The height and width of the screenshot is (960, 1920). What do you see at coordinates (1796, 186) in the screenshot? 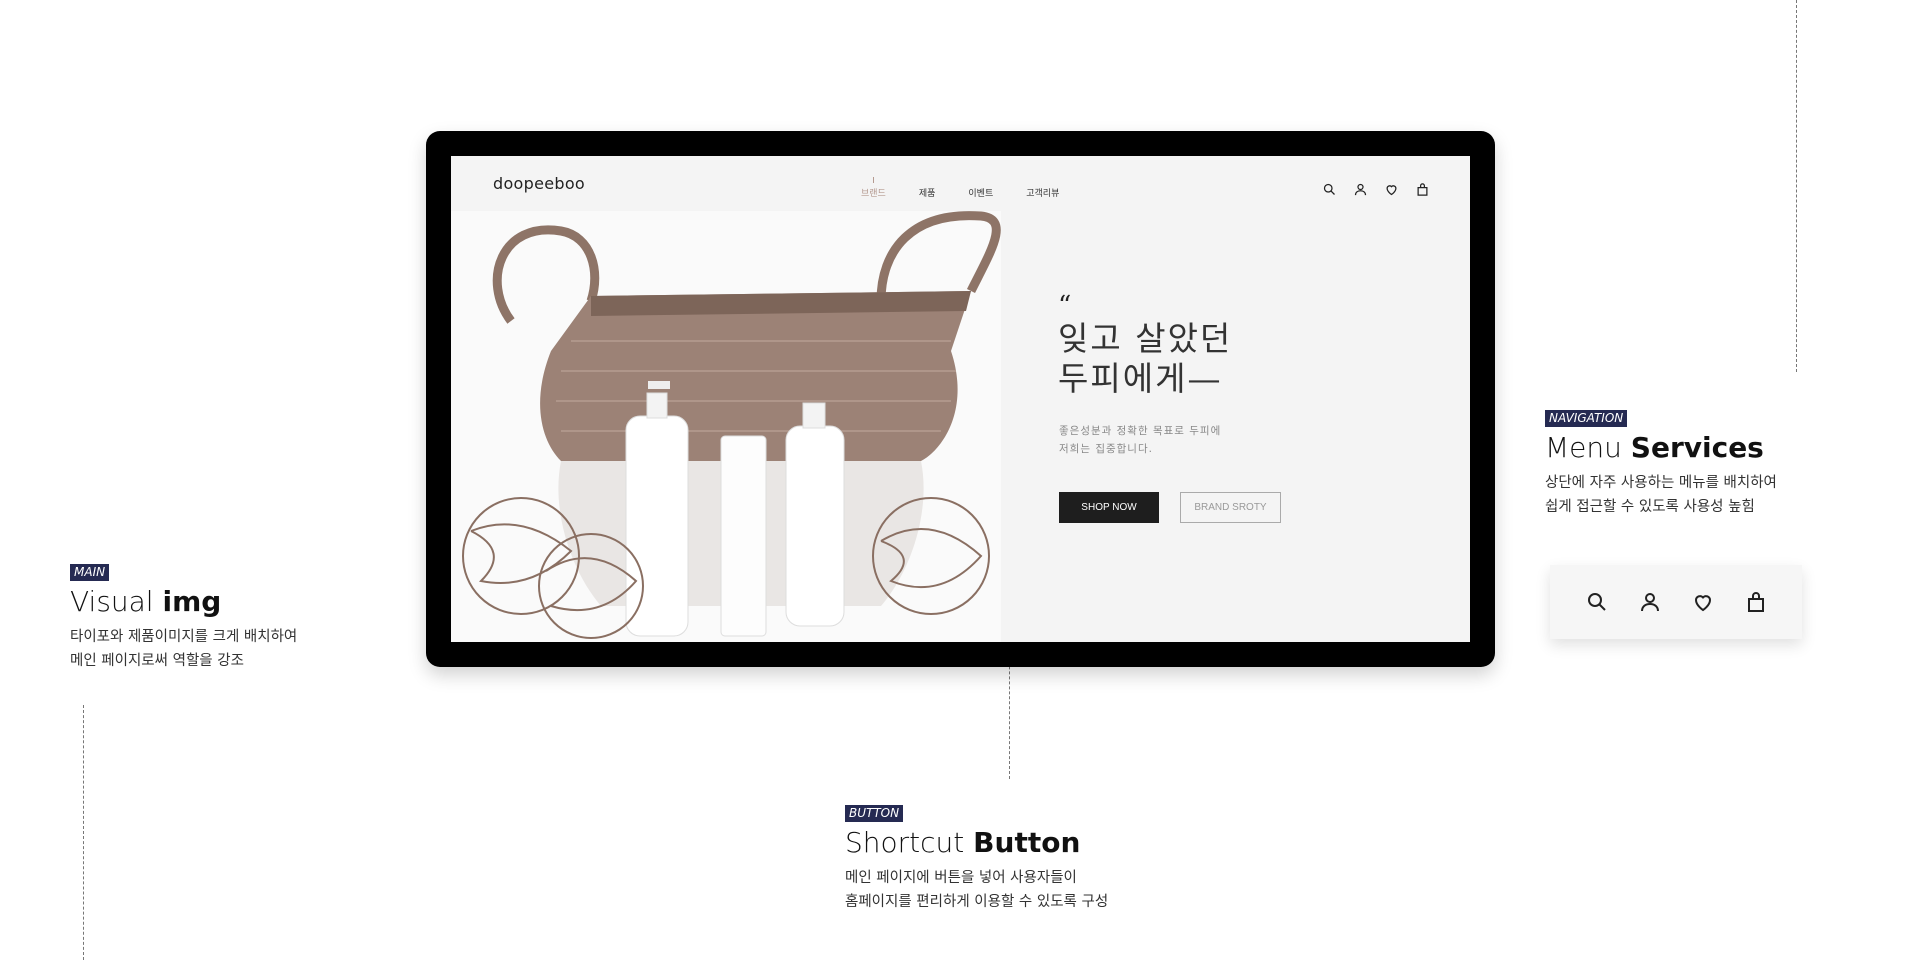
I see `guide-line-top-right` at bounding box center [1796, 186].